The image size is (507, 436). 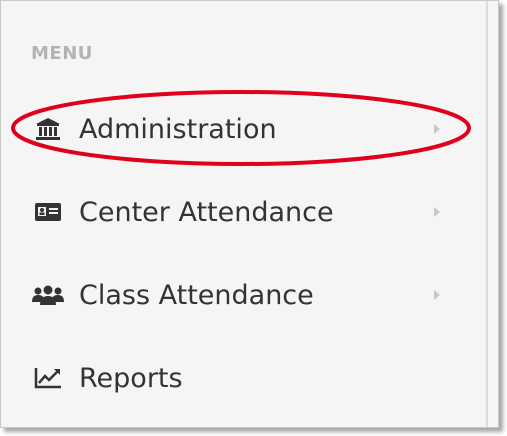 I want to click on line-chart-icon, so click(x=48, y=378).